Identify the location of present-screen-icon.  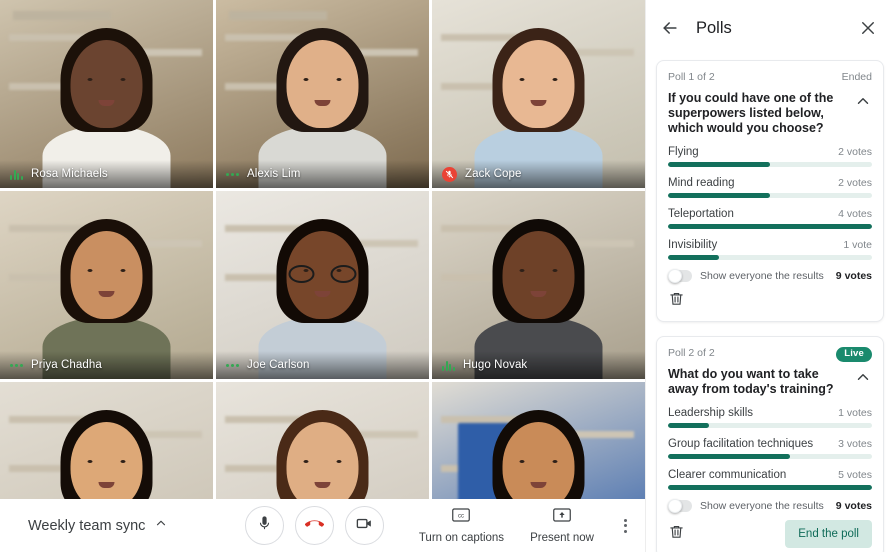
(562, 517).